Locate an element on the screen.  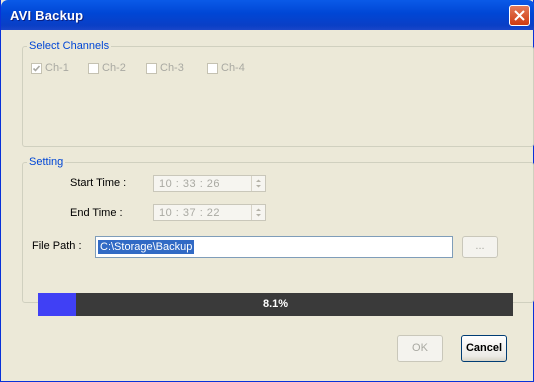
start-time-spinner: 10 : 33 : 26 is located at coordinates (209, 183).